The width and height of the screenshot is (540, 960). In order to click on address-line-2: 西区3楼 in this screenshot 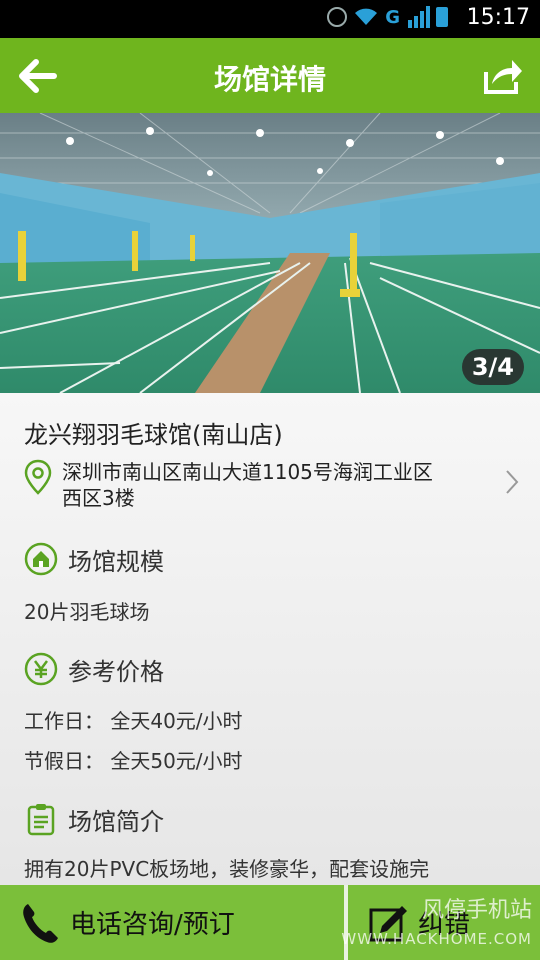, I will do `click(98, 498)`.